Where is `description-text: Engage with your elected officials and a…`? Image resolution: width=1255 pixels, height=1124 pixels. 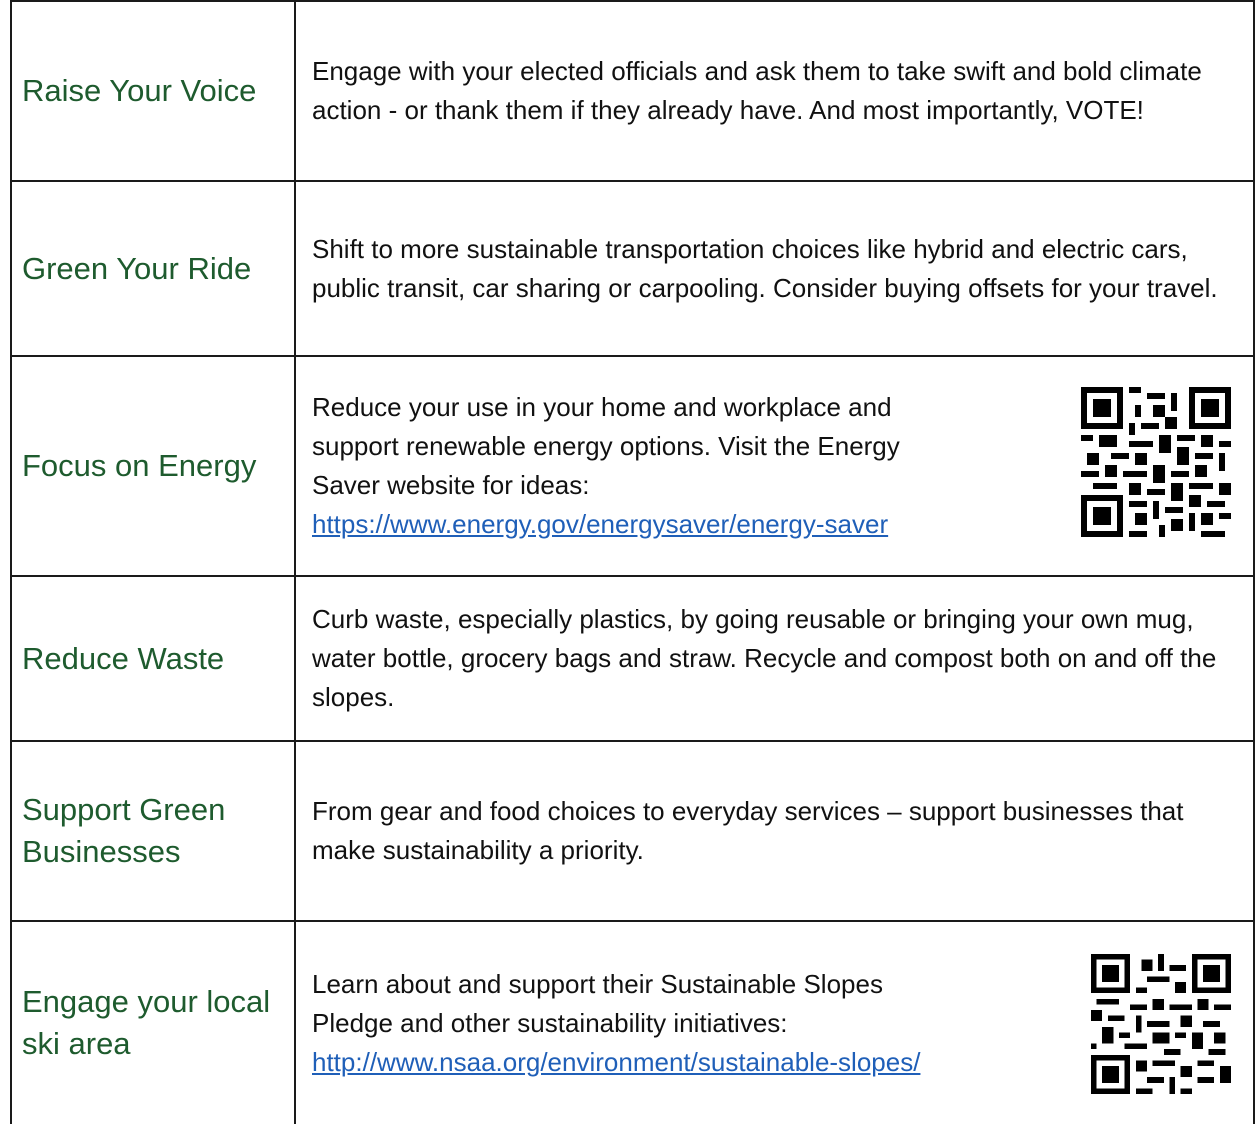 description-text: Engage with your elected officials and a… is located at coordinates (757, 90).